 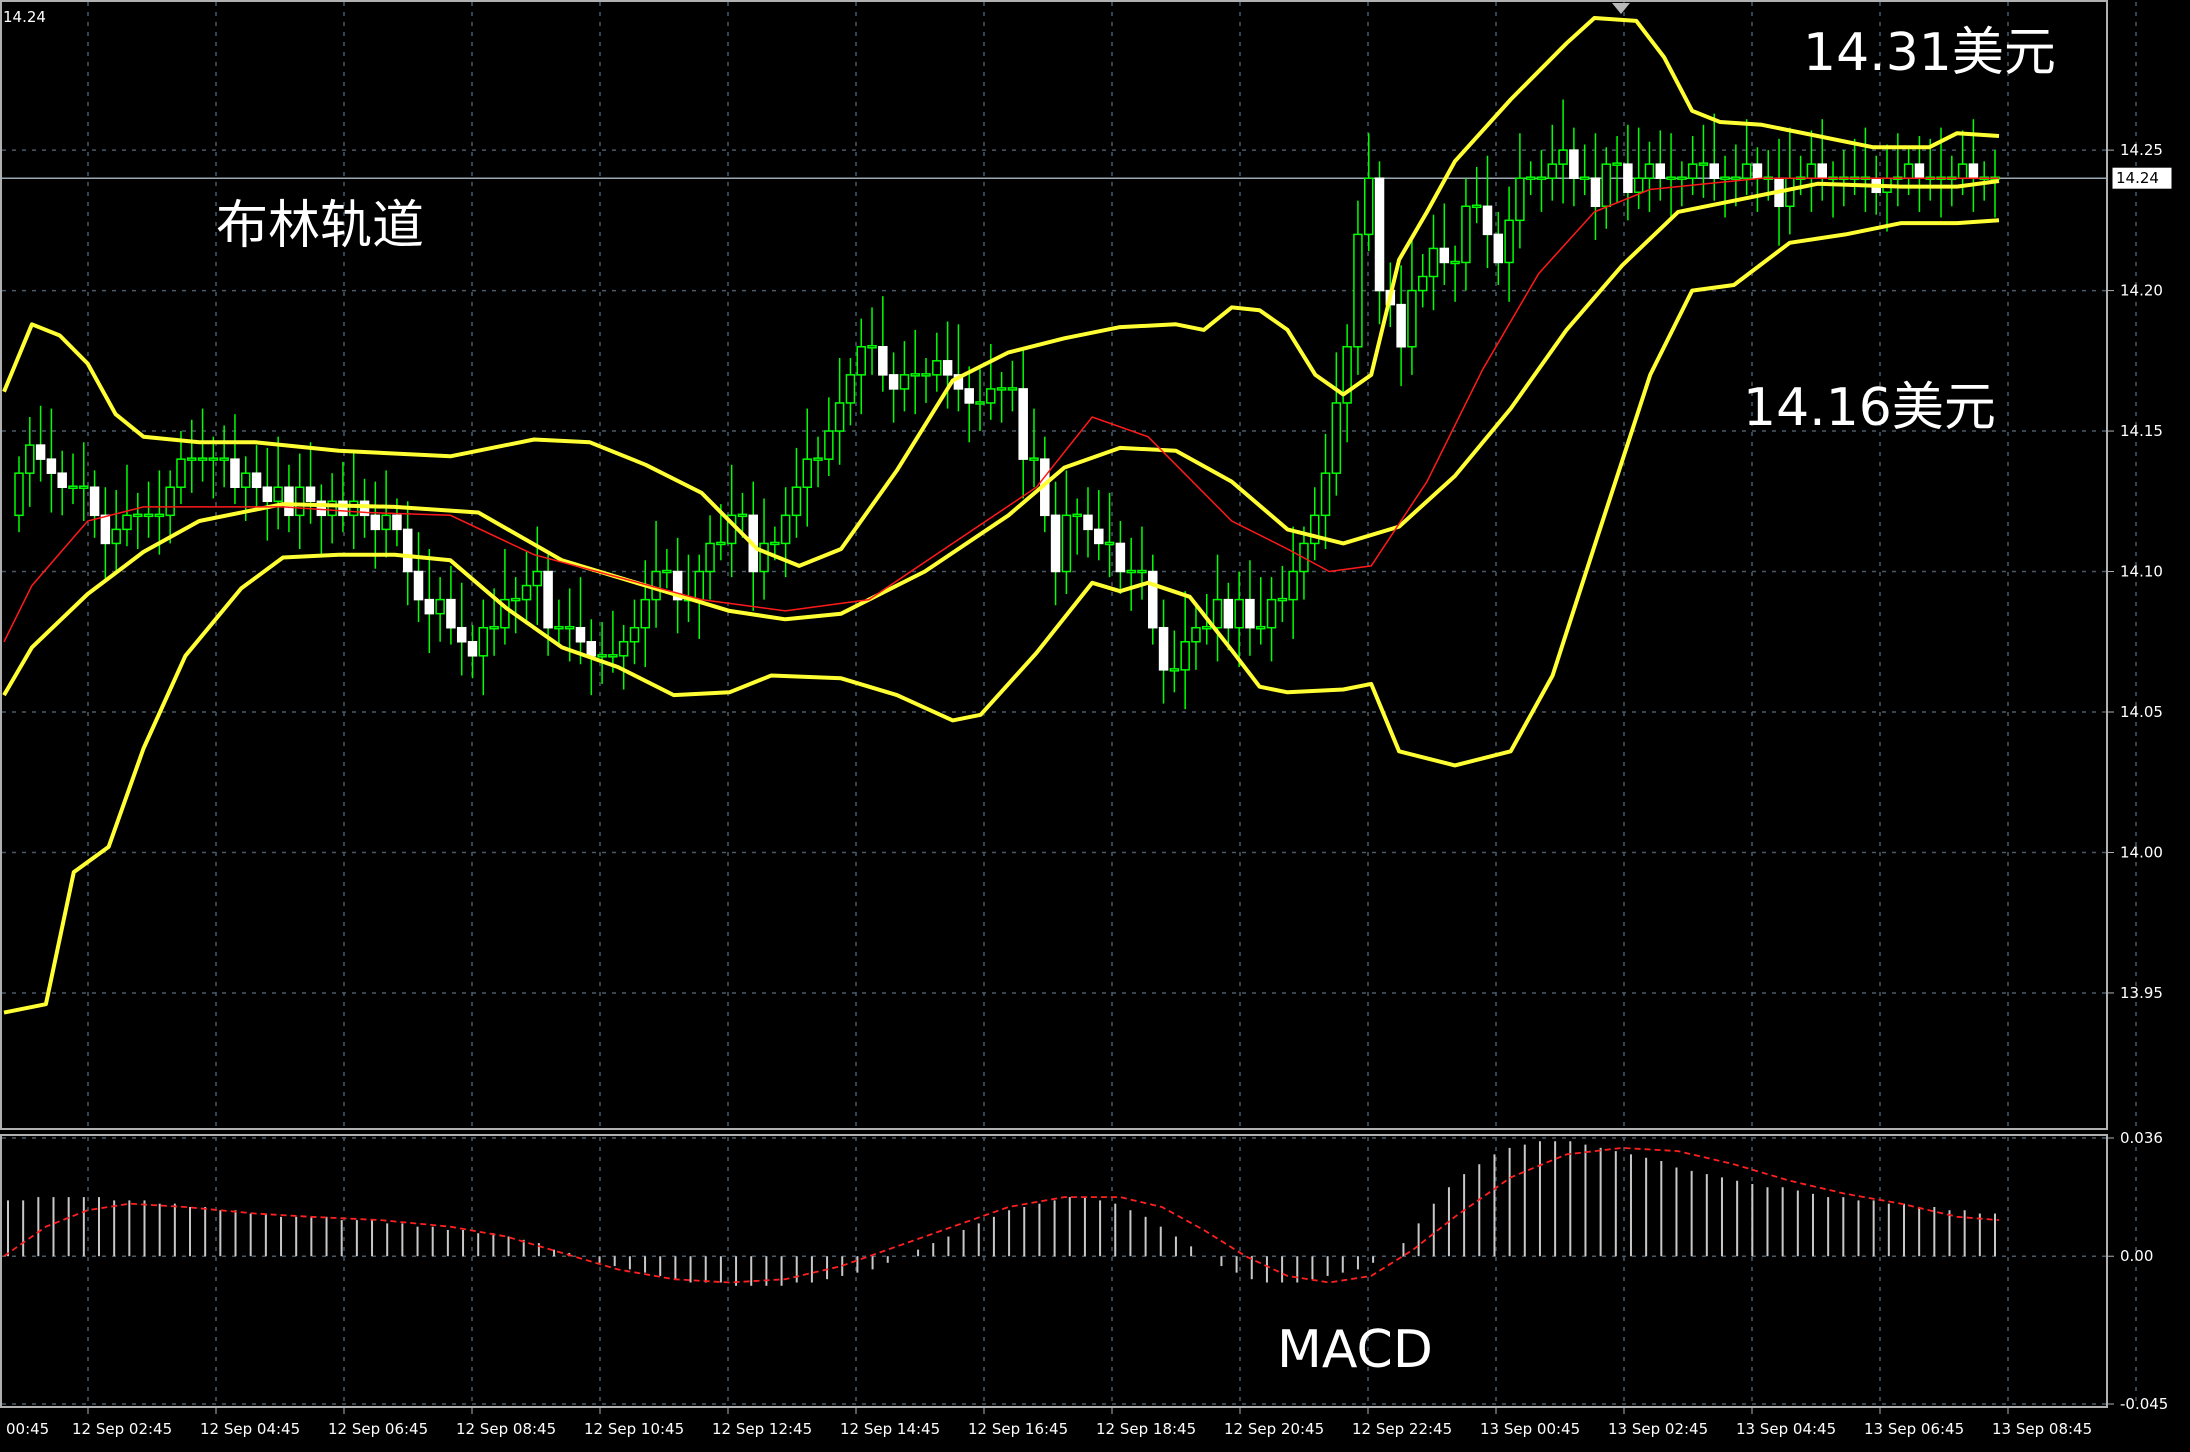 What do you see at coordinates (122, 1429) in the screenshot?
I see `time-tick-label: 12 Sep 02:45` at bounding box center [122, 1429].